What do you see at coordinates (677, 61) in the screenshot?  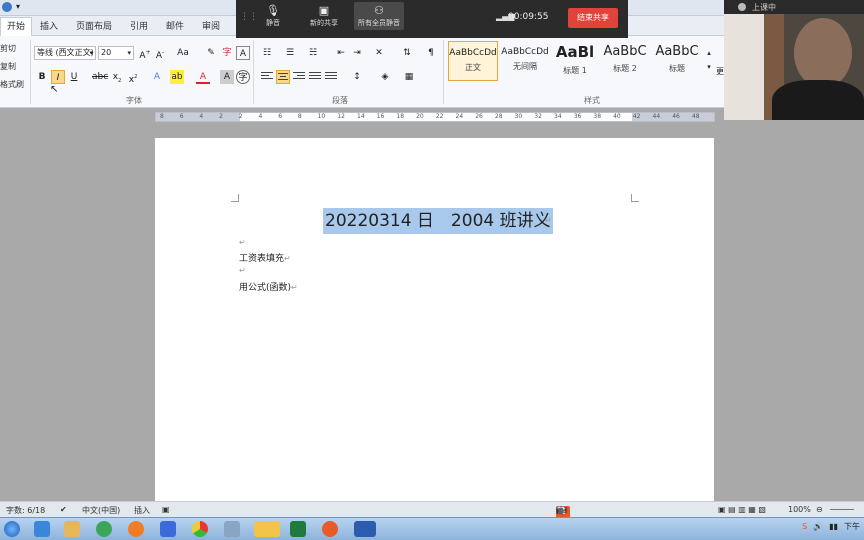 I see `style-title: AaBbC 标题` at bounding box center [677, 61].